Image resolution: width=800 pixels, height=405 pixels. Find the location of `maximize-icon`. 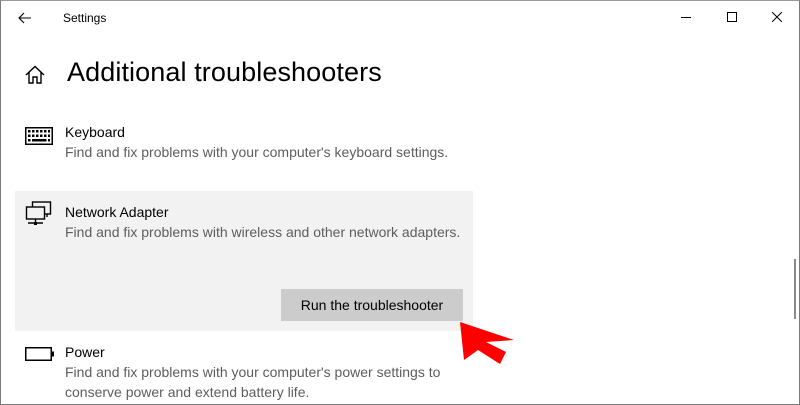

maximize-icon is located at coordinates (732, 17).